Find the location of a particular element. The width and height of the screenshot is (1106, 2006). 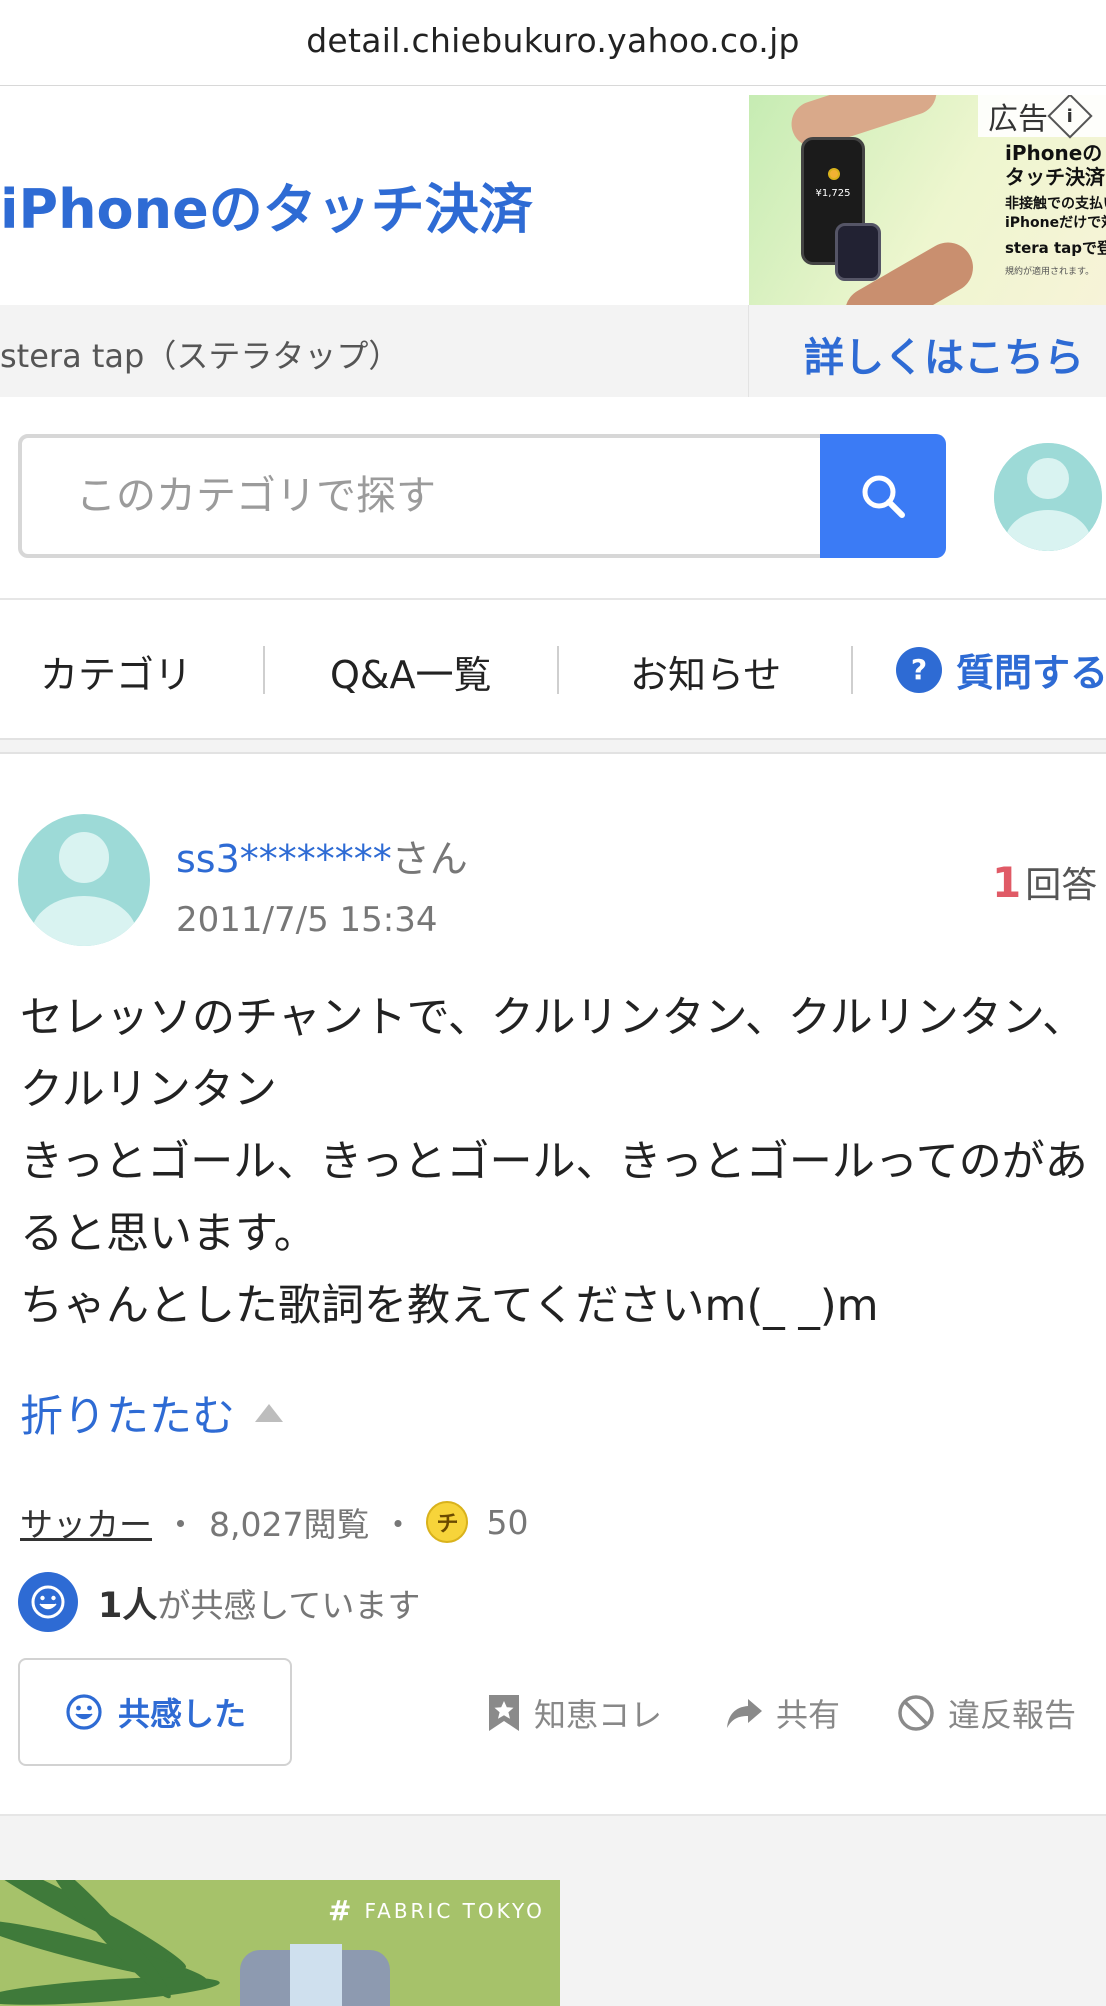

nav-item-notices: お知らせ is located at coordinates (705, 671).